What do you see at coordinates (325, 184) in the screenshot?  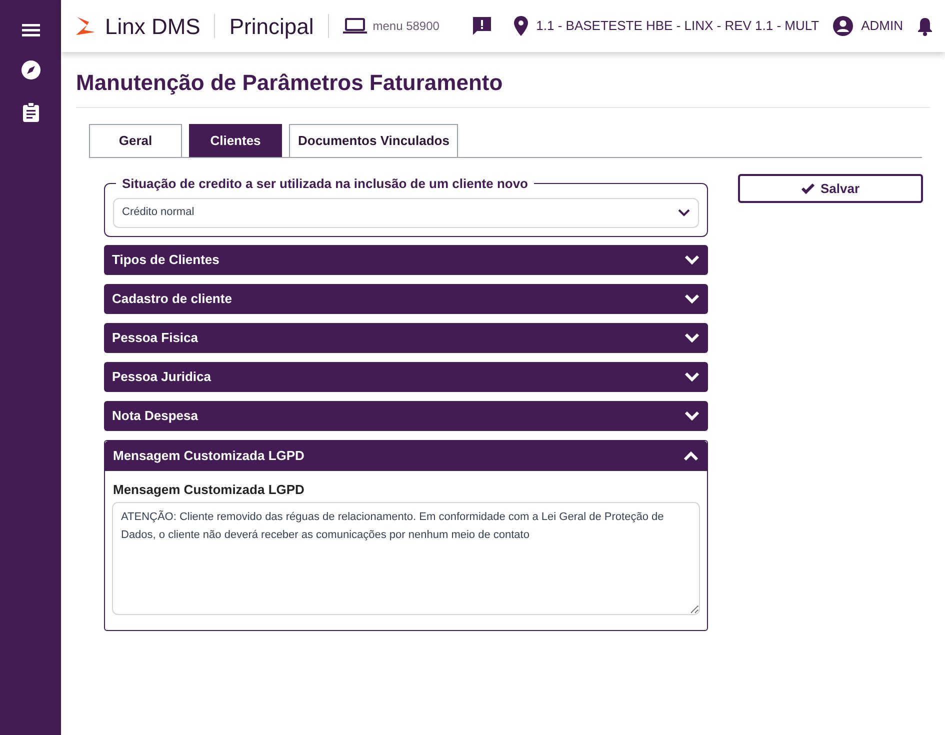 I see `group-legend: Situação de credito a ser utilizada na inclusão de um cliente novo` at bounding box center [325, 184].